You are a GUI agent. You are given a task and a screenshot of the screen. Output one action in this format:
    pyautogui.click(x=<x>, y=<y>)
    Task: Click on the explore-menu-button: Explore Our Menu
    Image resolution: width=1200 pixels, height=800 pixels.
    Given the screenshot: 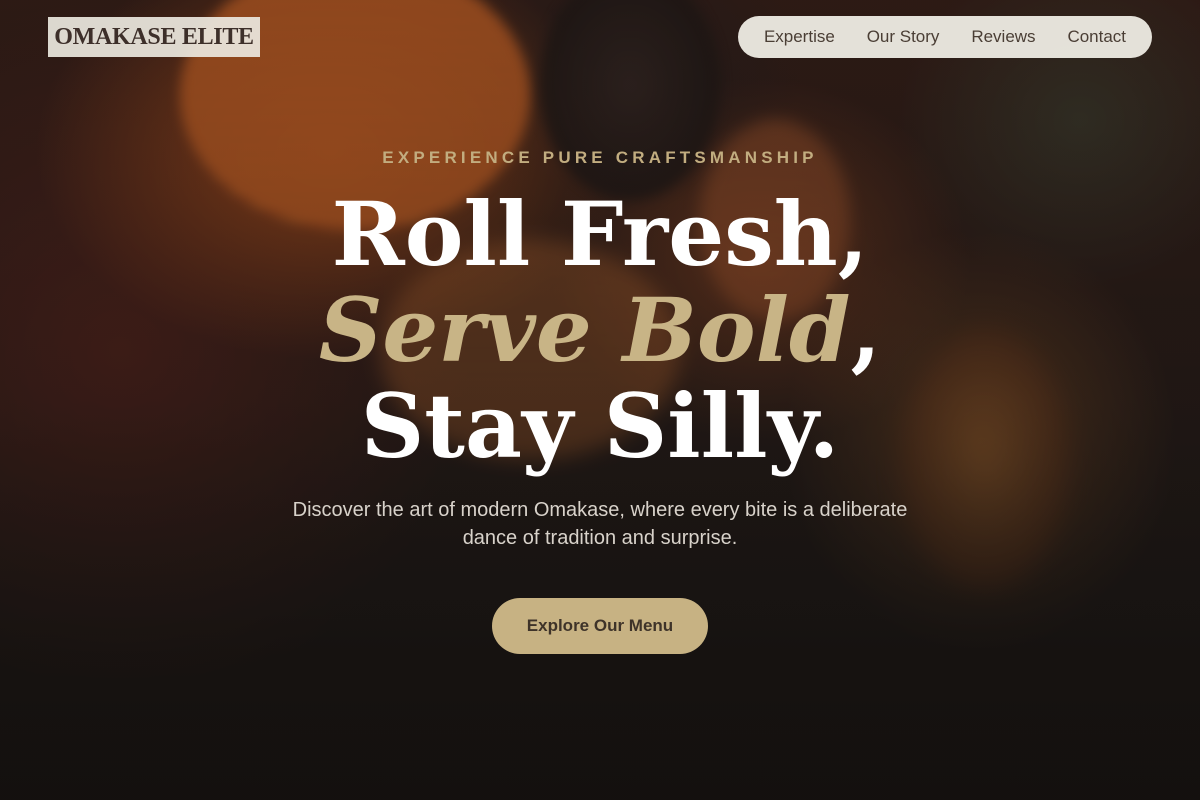 What is the action you would take?
    pyautogui.click(x=600, y=626)
    